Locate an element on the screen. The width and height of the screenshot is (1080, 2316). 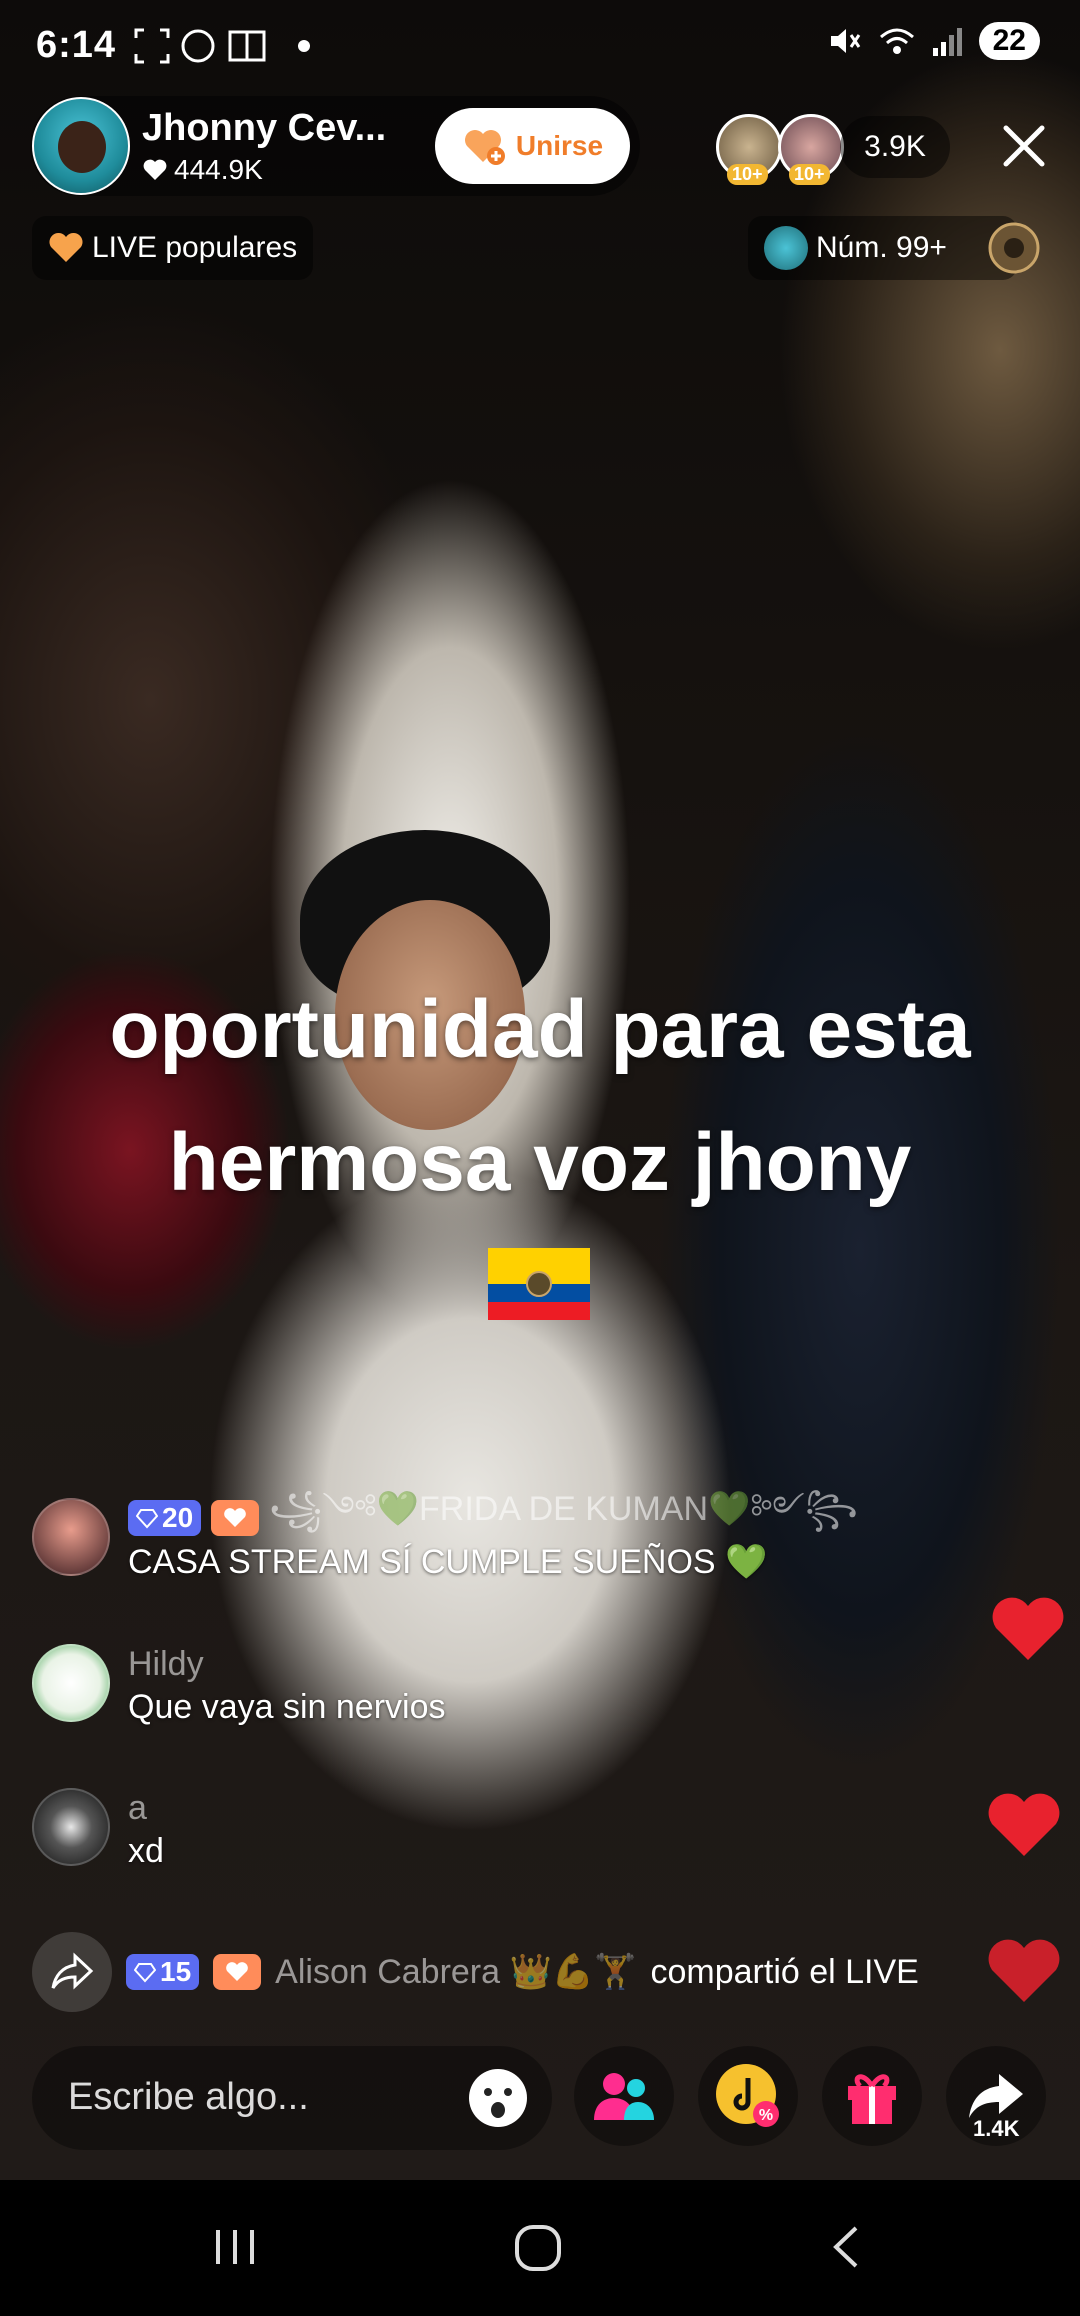
notification-icons is located at coordinates (227, 51).